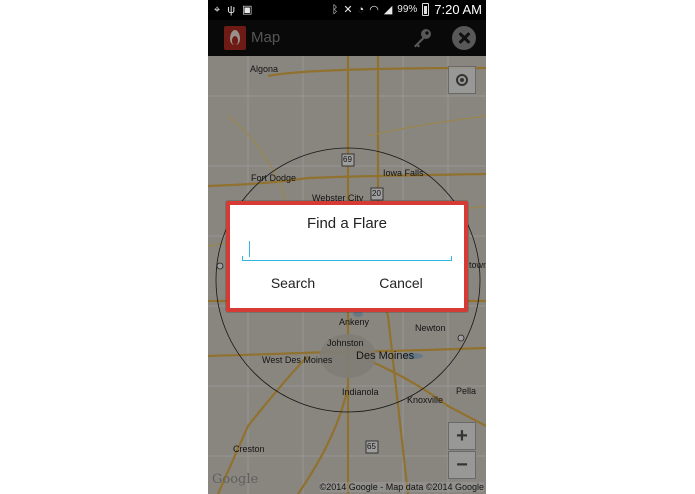 This screenshot has height=494, width=695. I want to click on dialog-title: Find a Flare, so click(347, 223).